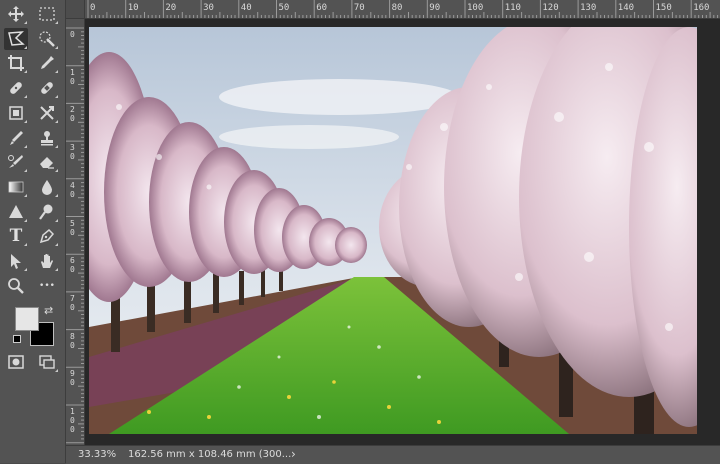 This screenshot has height=464, width=720. What do you see at coordinates (663, 8) in the screenshot?
I see `ruler-top-label: 150` at bounding box center [663, 8].